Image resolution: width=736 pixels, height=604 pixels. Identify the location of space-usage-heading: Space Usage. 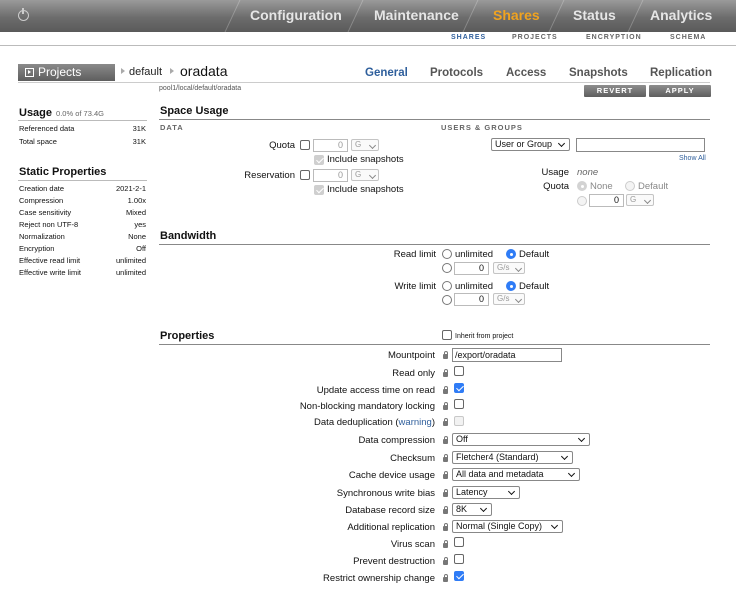
(194, 111).